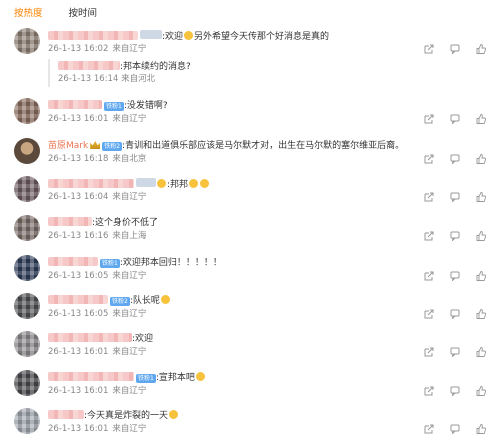  I want to click on comment-text: :邦邦, so click(178, 185).